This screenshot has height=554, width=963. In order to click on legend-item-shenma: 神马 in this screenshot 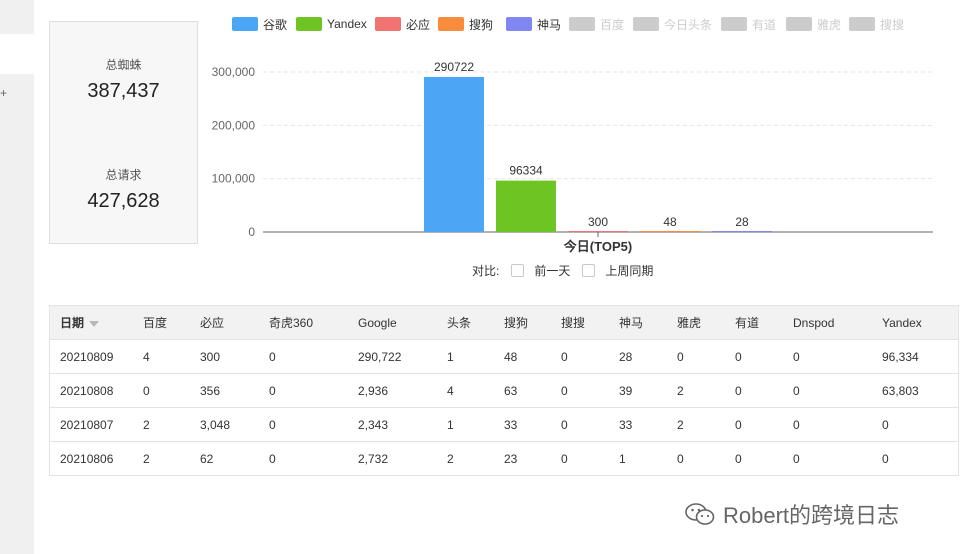, I will do `click(533, 24)`.